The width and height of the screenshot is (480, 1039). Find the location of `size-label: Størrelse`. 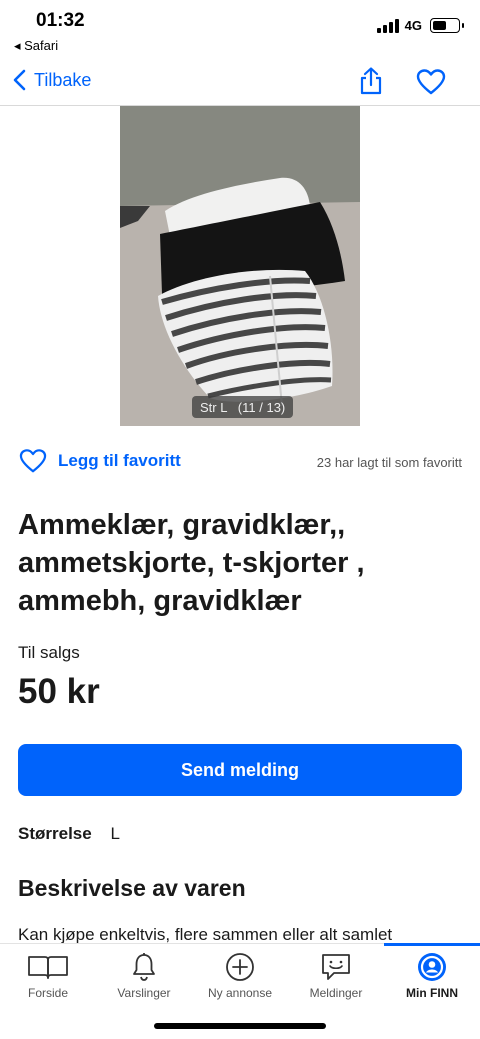

size-label: Størrelse is located at coordinates (55, 833).